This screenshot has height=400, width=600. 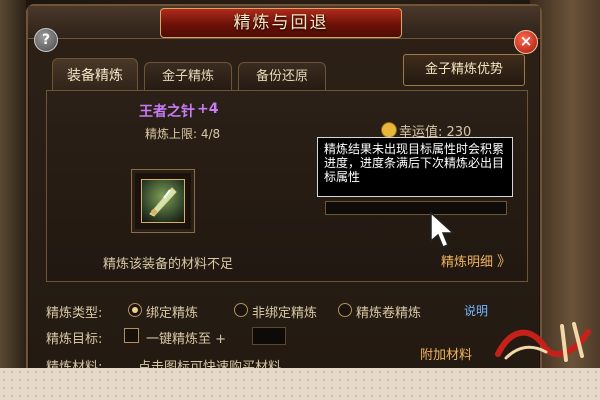 I want to click on luck-coin-icon, so click(x=389, y=130).